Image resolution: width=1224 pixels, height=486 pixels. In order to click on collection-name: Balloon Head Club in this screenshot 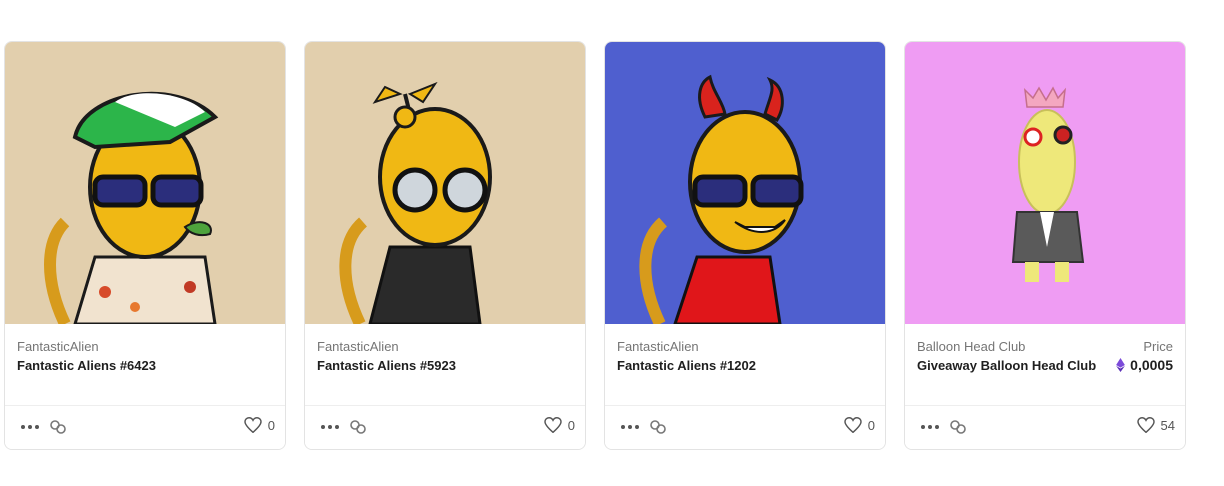, I will do `click(971, 346)`.